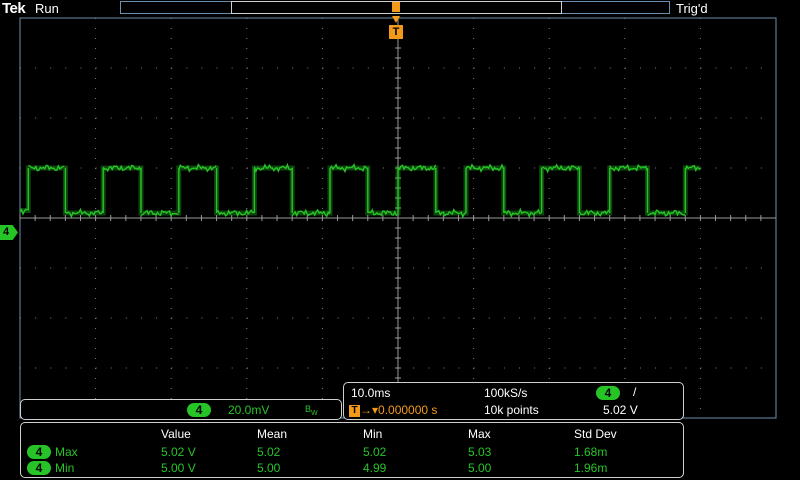 This screenshot has height=480, width=800. What do you see at coordinates (480, 452) in the screenshot?
I see `measurement-max: 5.03` at bounding box center [480, 452].